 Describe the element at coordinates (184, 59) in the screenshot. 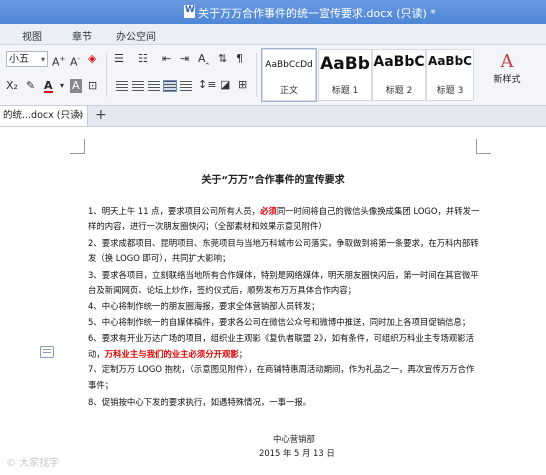

I see `increase-indent-icon: ⇥` at that location.